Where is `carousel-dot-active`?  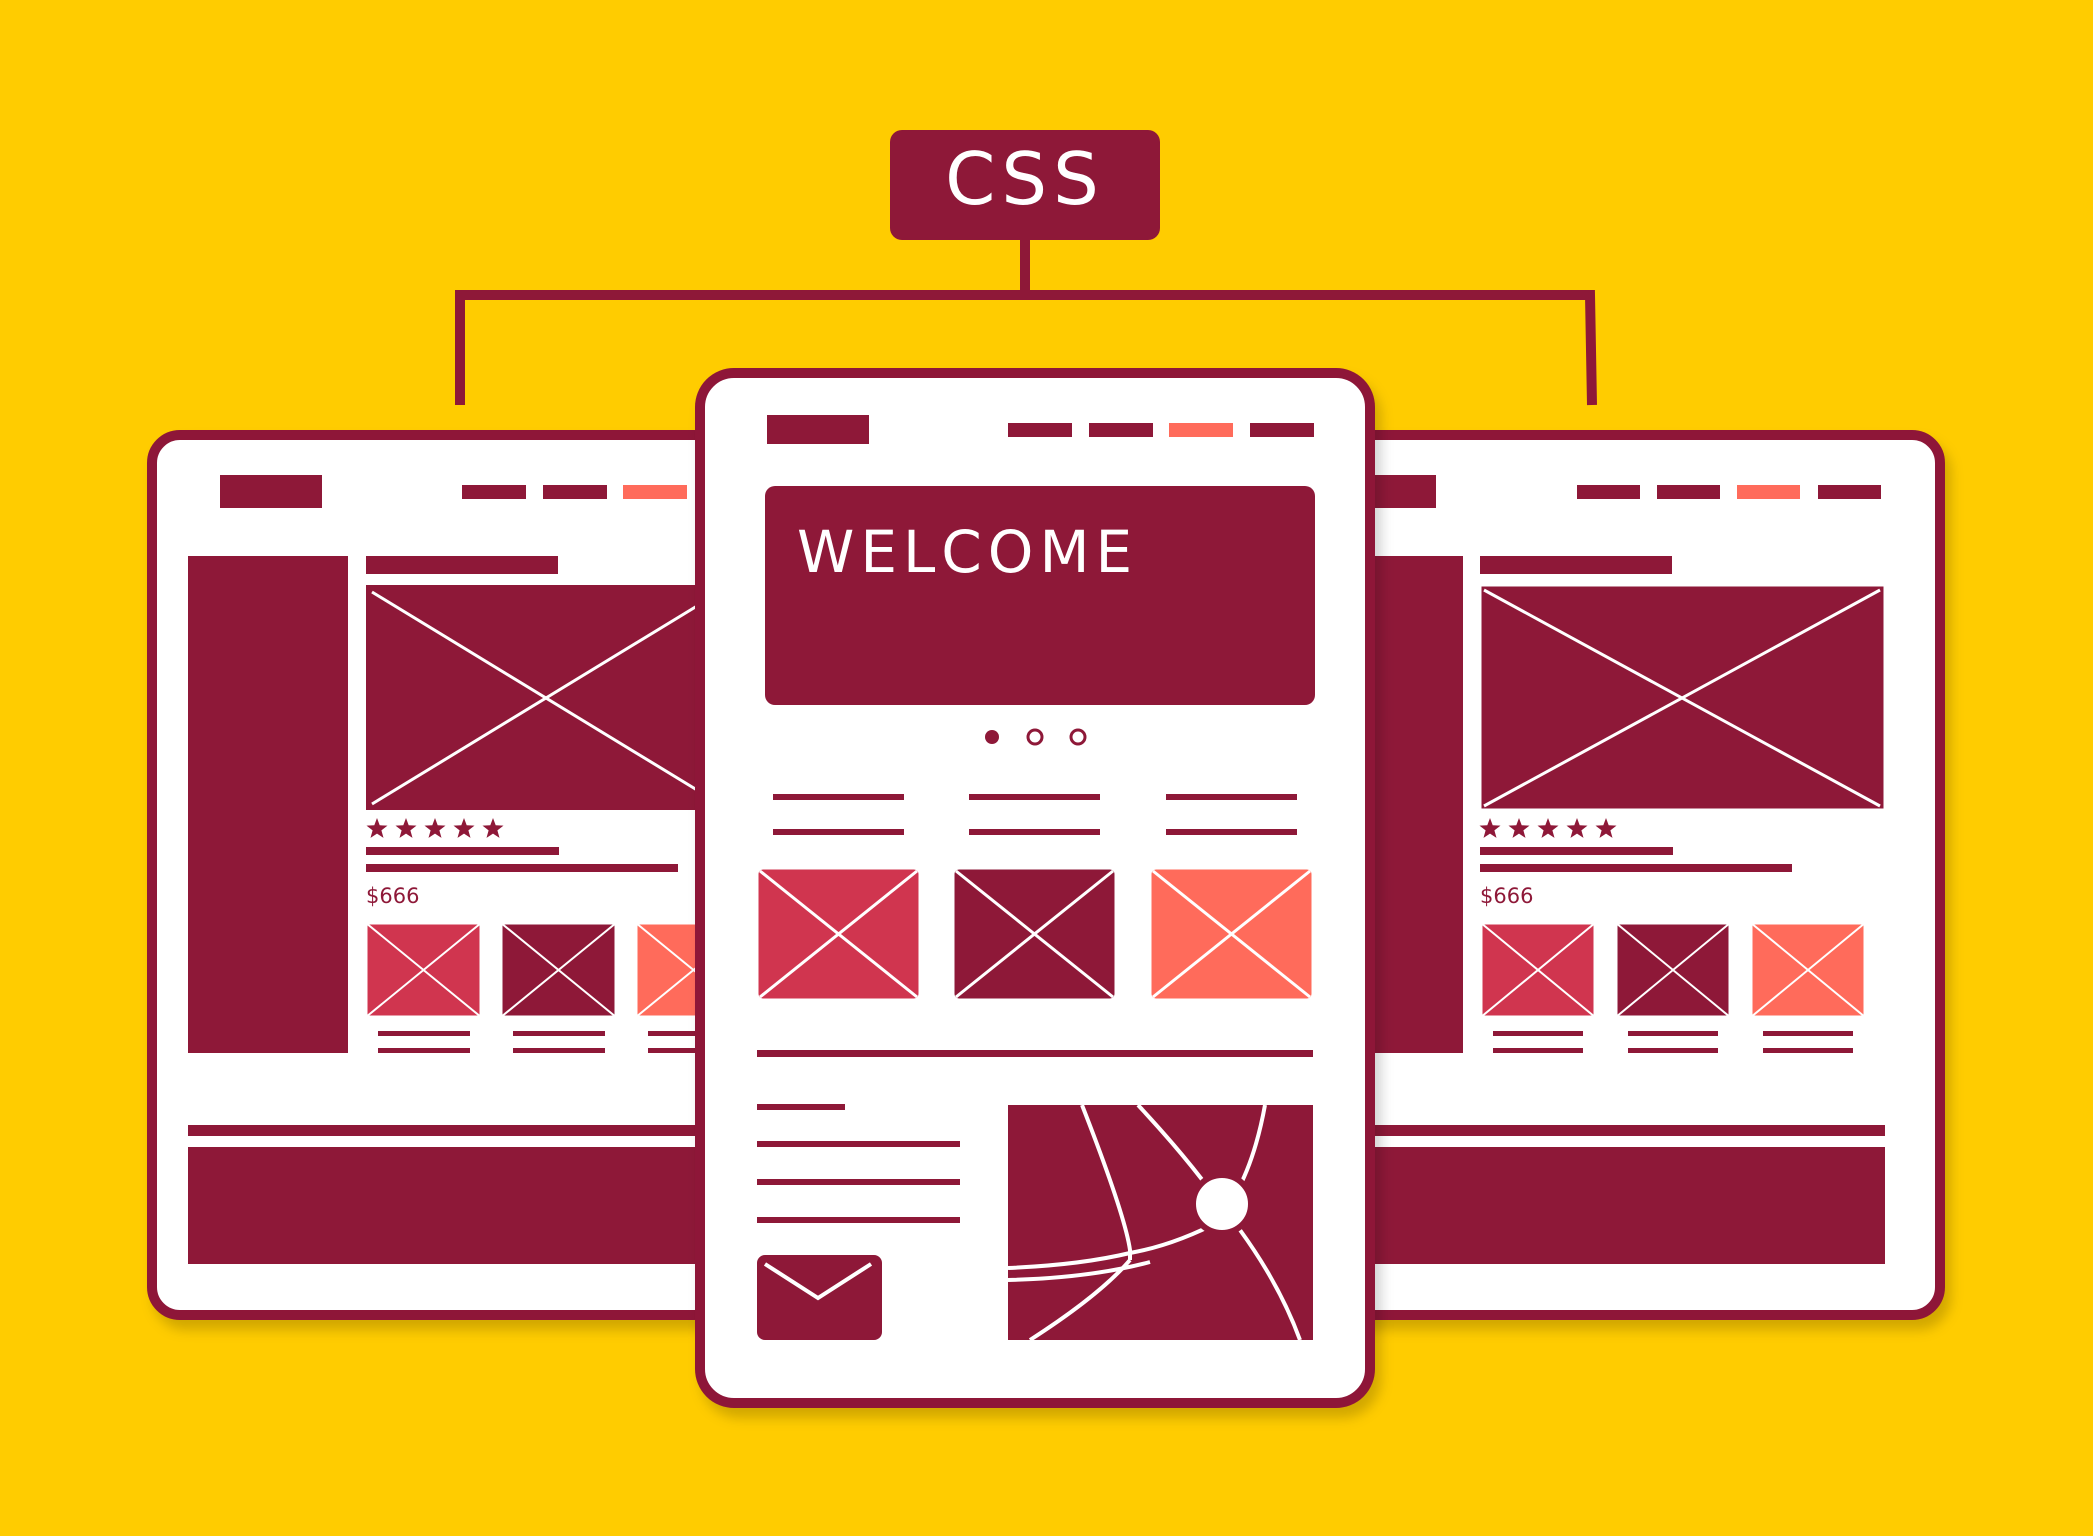
carousel-dot-active is located at coordinates (992, 737).